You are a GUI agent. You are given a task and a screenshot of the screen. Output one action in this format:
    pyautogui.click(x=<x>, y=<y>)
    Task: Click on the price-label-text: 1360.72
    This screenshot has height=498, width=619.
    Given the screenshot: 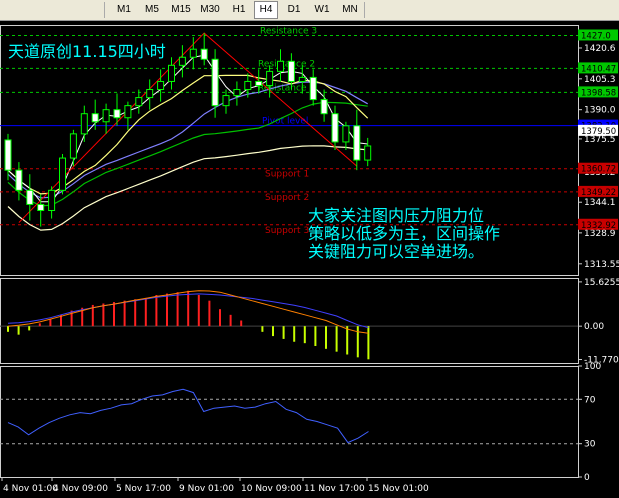 What is the action you would take?
    pyautogui.click(x=598, y=170)
    